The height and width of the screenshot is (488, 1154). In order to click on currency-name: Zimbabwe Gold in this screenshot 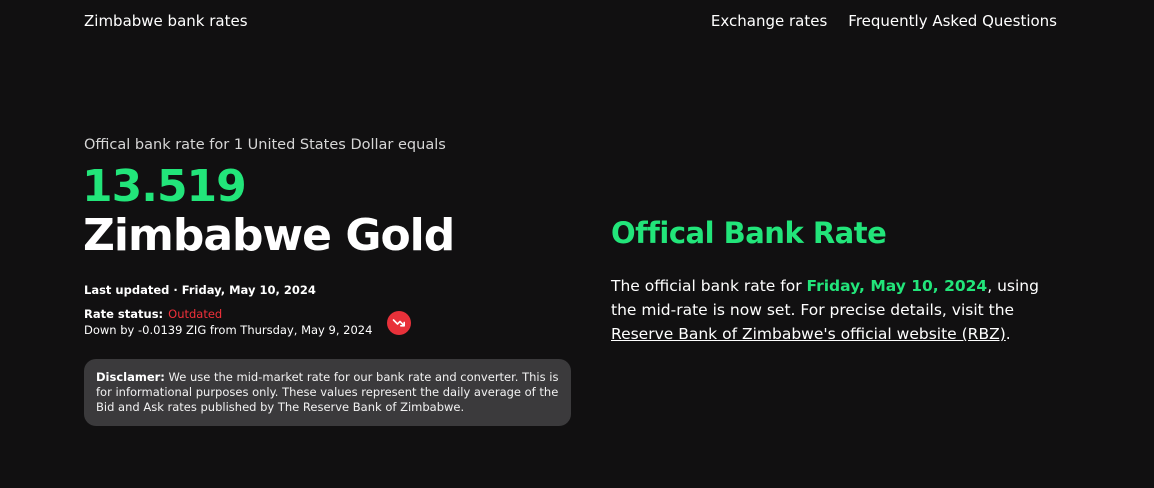, I will do `click(269, 235)`.